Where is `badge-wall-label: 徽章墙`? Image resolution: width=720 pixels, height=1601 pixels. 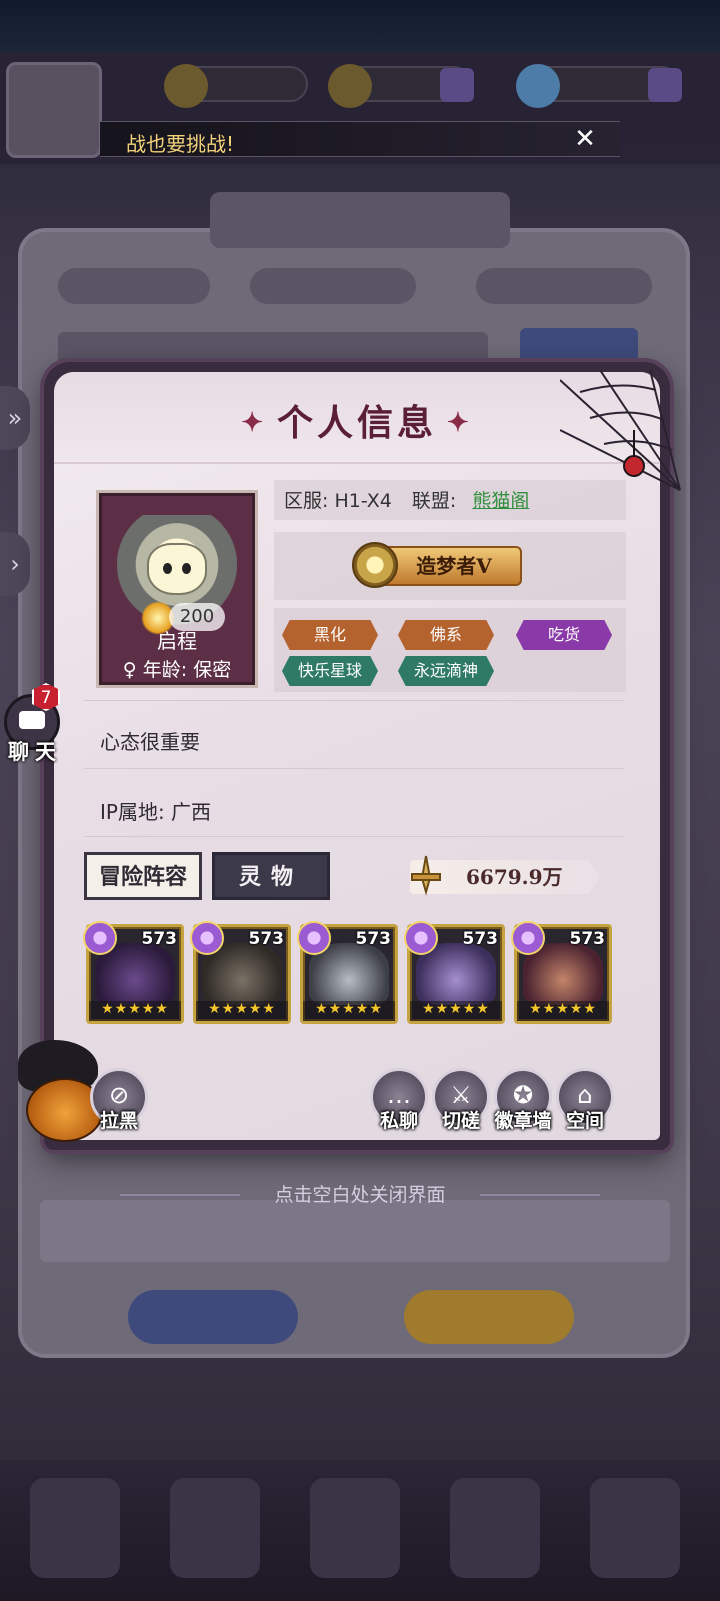
badge-wall-label: 徽章墙 is located at coordinates (523, 1121).